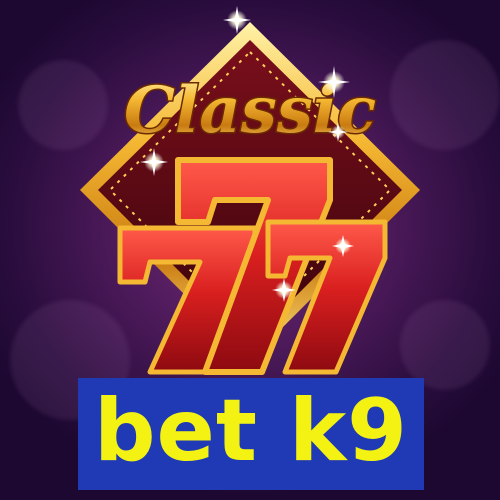  What do you see at coordinates (251, 431) in the screenshot?
I see `banner-title: bet k9` at bounding box center [251, 431].